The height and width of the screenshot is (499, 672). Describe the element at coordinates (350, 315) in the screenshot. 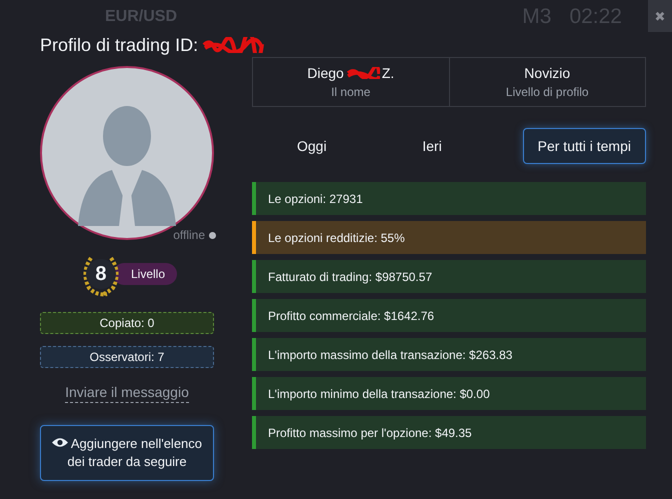

I see `stat-text: Profitto commerciale: $1642.76` at that location.